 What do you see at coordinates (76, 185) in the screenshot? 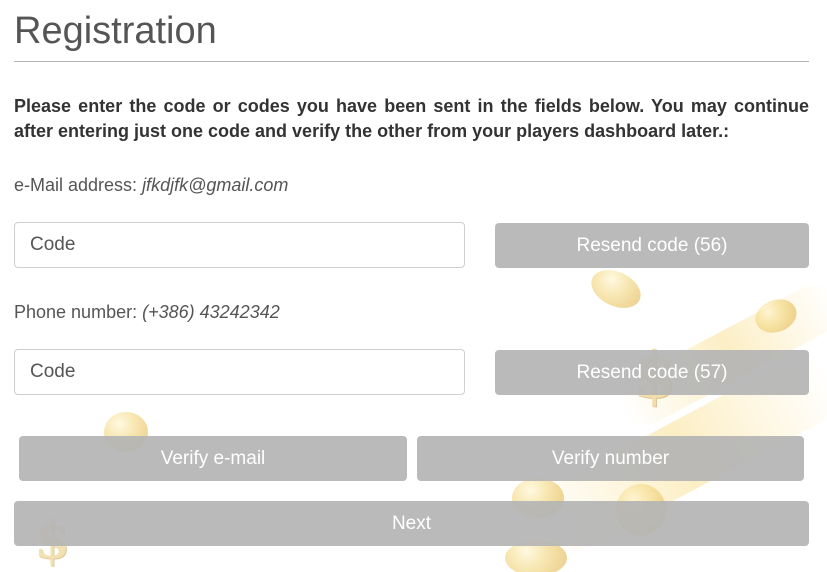
I see `email-label: e-Mail address:` at bounding box center [76, 185].